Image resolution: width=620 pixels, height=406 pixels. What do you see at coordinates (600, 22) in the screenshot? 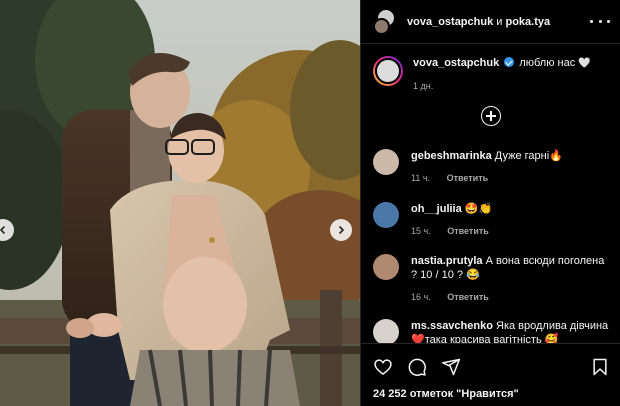
I see `more-options-button` at bounding box center [600, 22].